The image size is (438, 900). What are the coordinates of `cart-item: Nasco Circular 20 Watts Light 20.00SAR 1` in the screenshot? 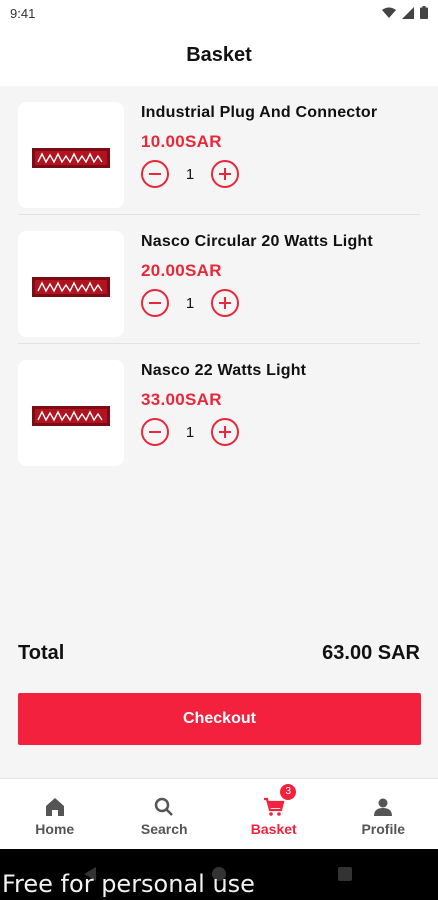 It's located at (219, 279).